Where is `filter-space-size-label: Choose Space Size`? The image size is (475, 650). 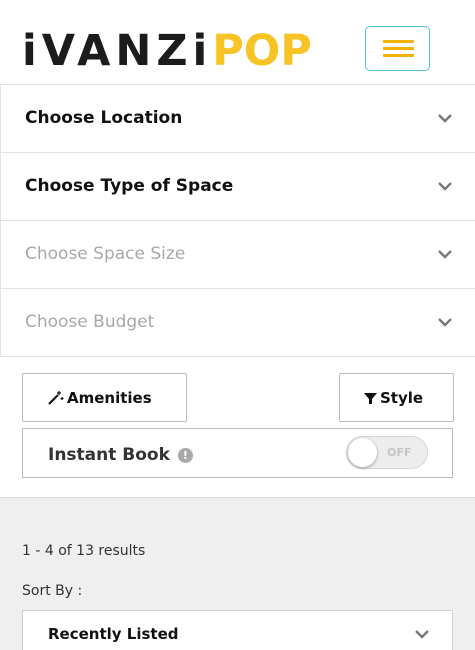
filter-space-size-label: Choose Space Size is located at coordinates (105, 254).